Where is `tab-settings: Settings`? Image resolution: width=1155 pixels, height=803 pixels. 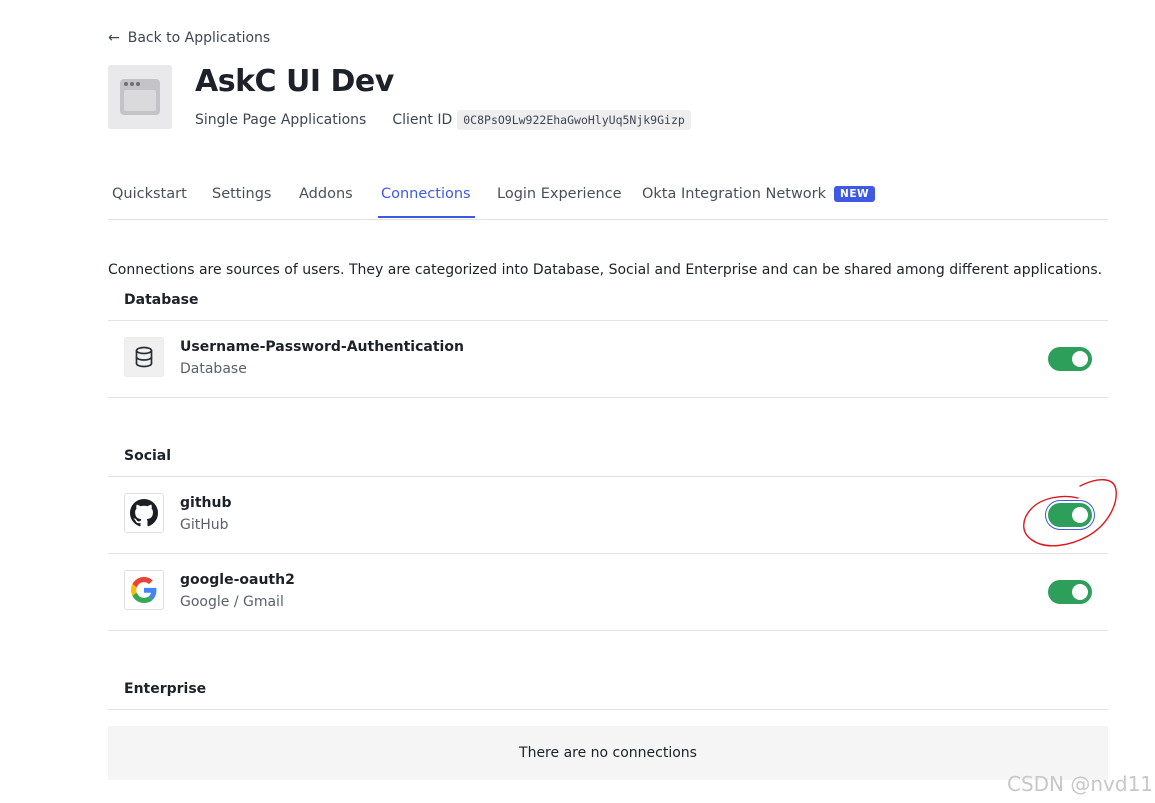
tab-settings: Settings is located at coordinates (241, 197).